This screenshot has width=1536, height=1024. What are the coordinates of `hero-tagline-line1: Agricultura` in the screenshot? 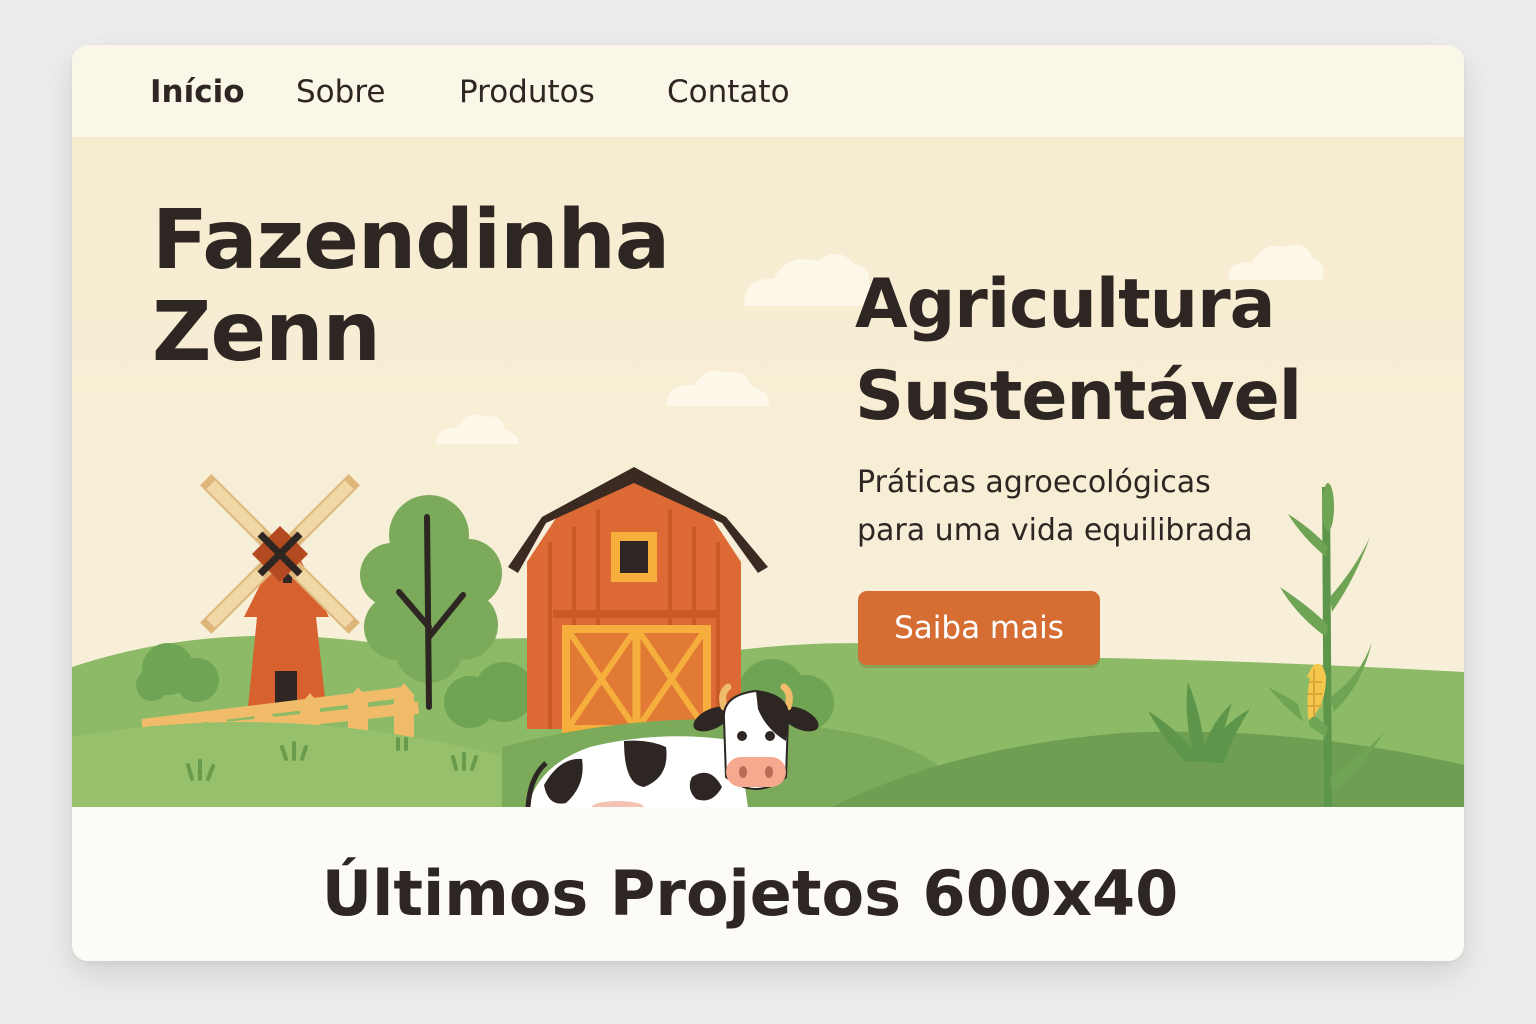 It's located at (1065, 304).